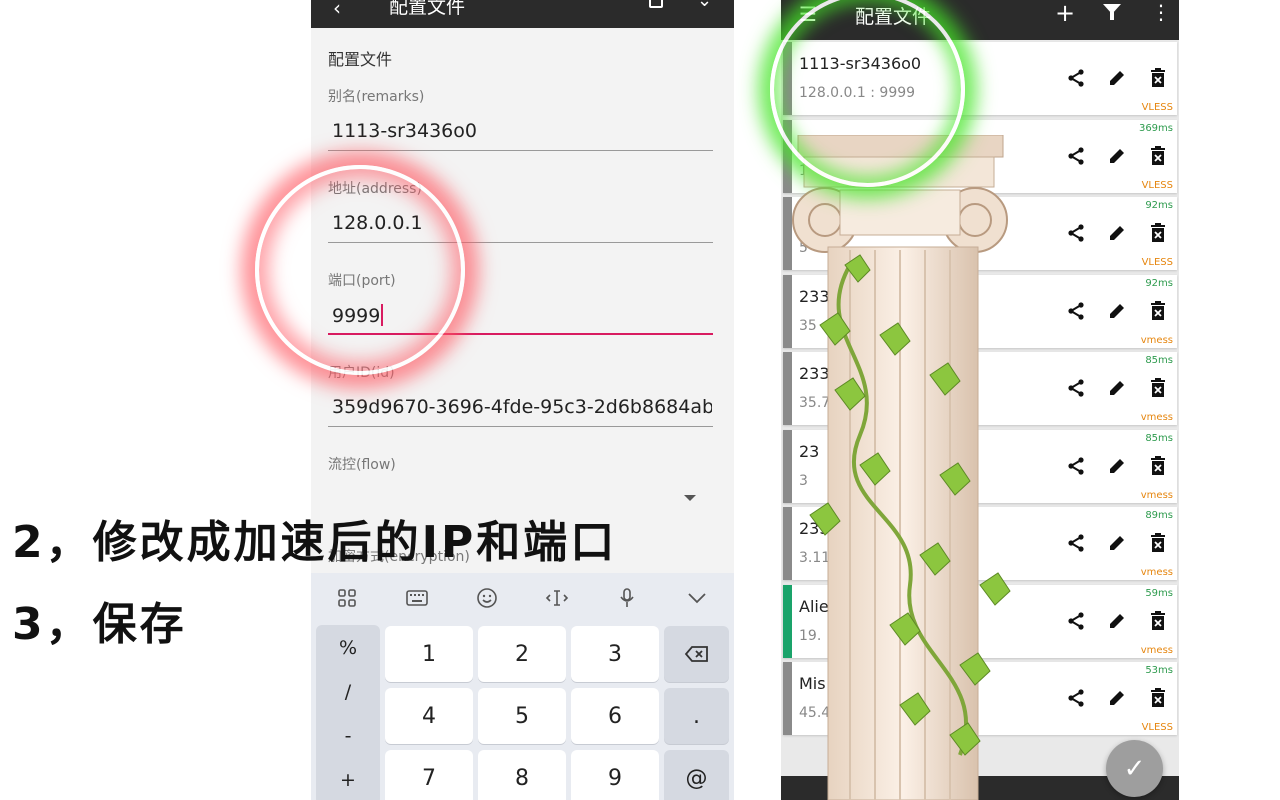 This screenshot has height=800, width=1280. What do you see at coordinates (522, 686) in the screenshot?
I see `numeric-keyboard: % / - + 1 2 3 4 5 6 . 7 8 9 @` at bounding box center [522, 686].